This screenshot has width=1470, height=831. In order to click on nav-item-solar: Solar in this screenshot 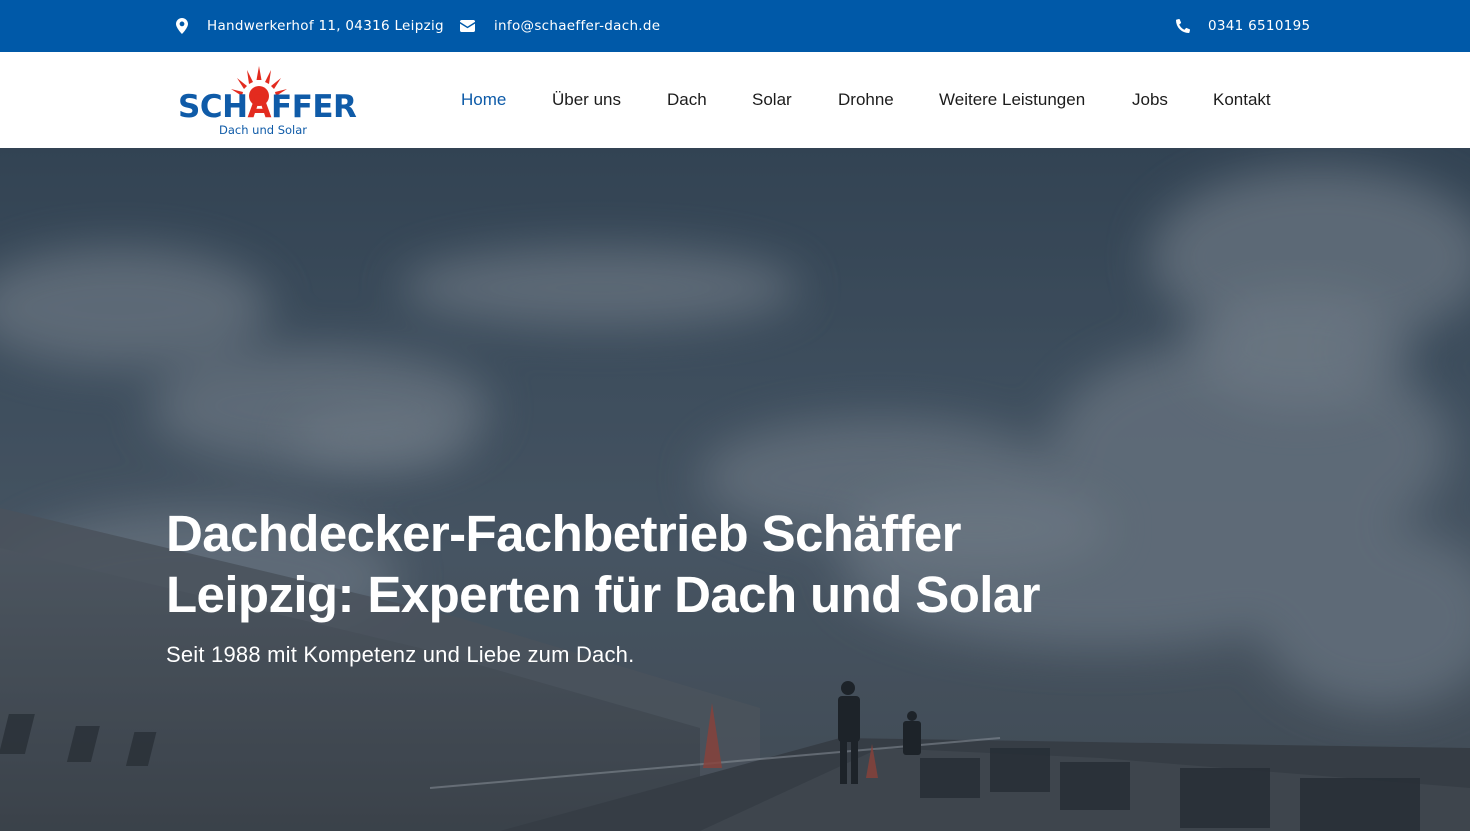, I will do `click(772, 100)`.